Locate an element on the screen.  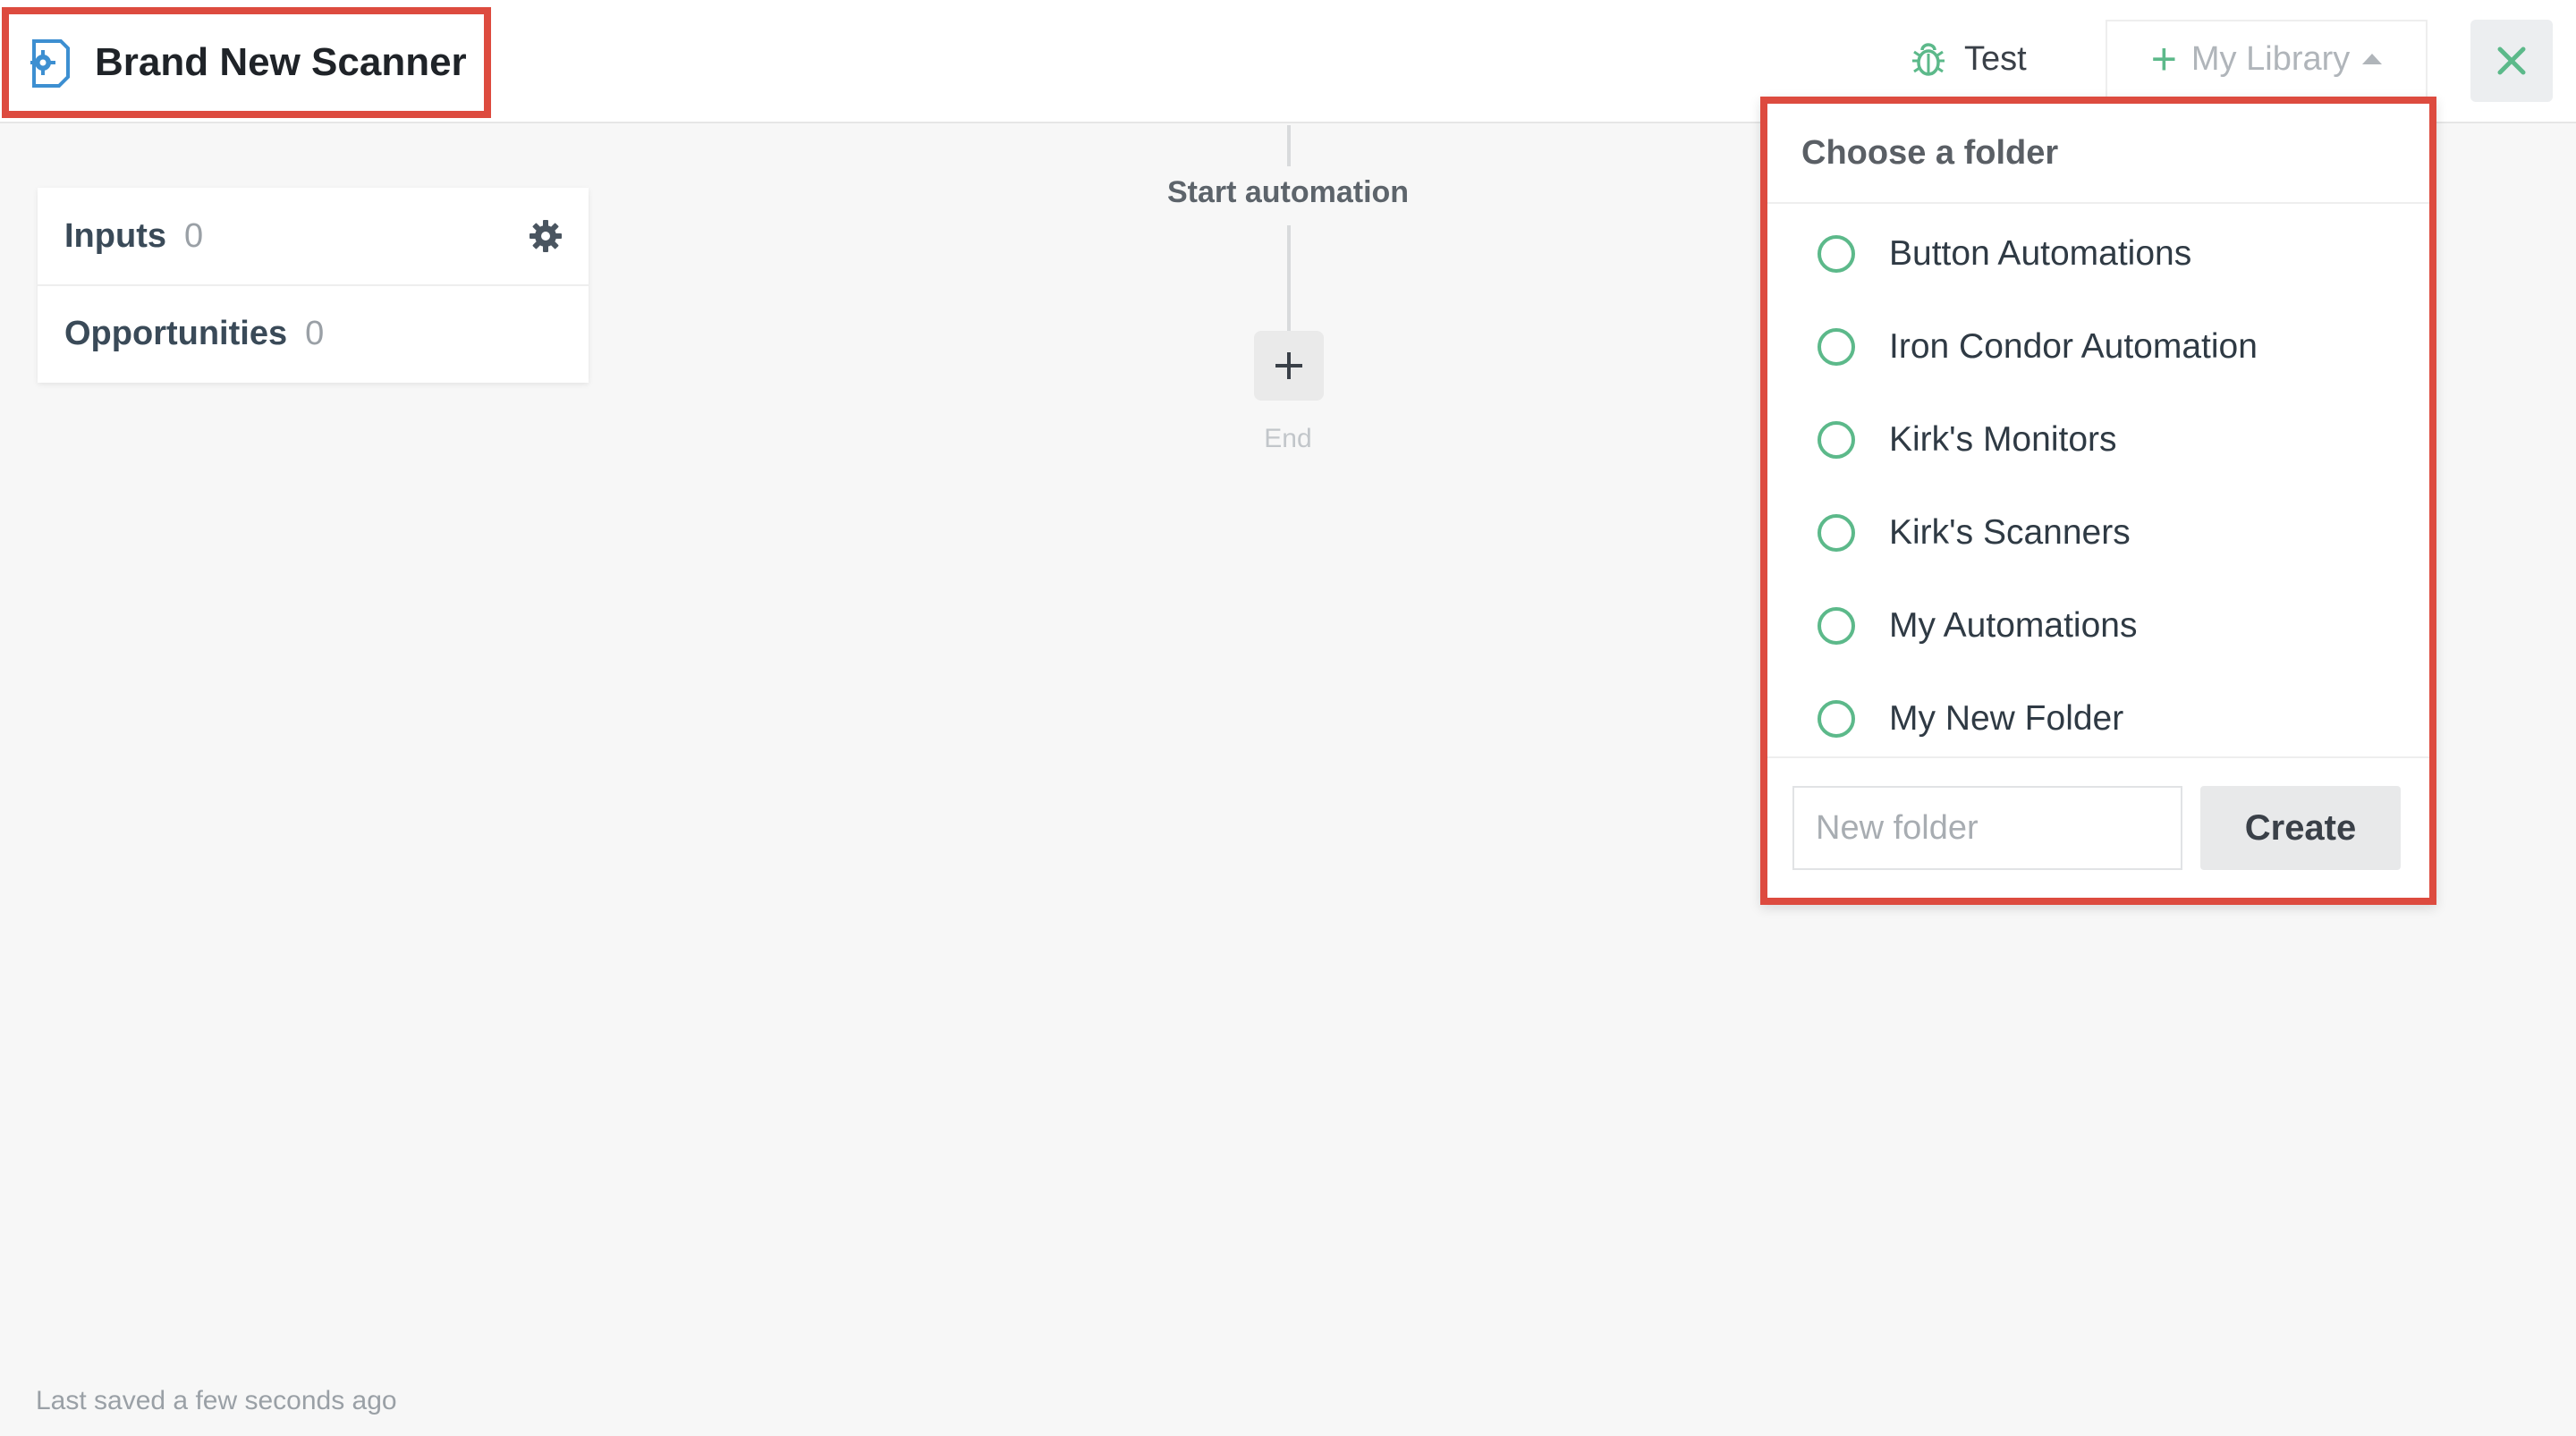
gear-icon is located at coordinates (546, 236).